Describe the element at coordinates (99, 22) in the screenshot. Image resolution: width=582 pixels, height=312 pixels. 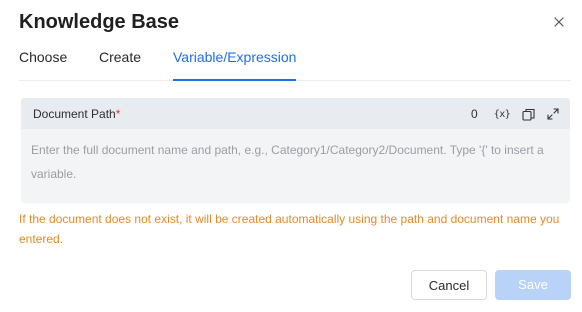
I see `dialog-title: Knowledge Base` at that location.